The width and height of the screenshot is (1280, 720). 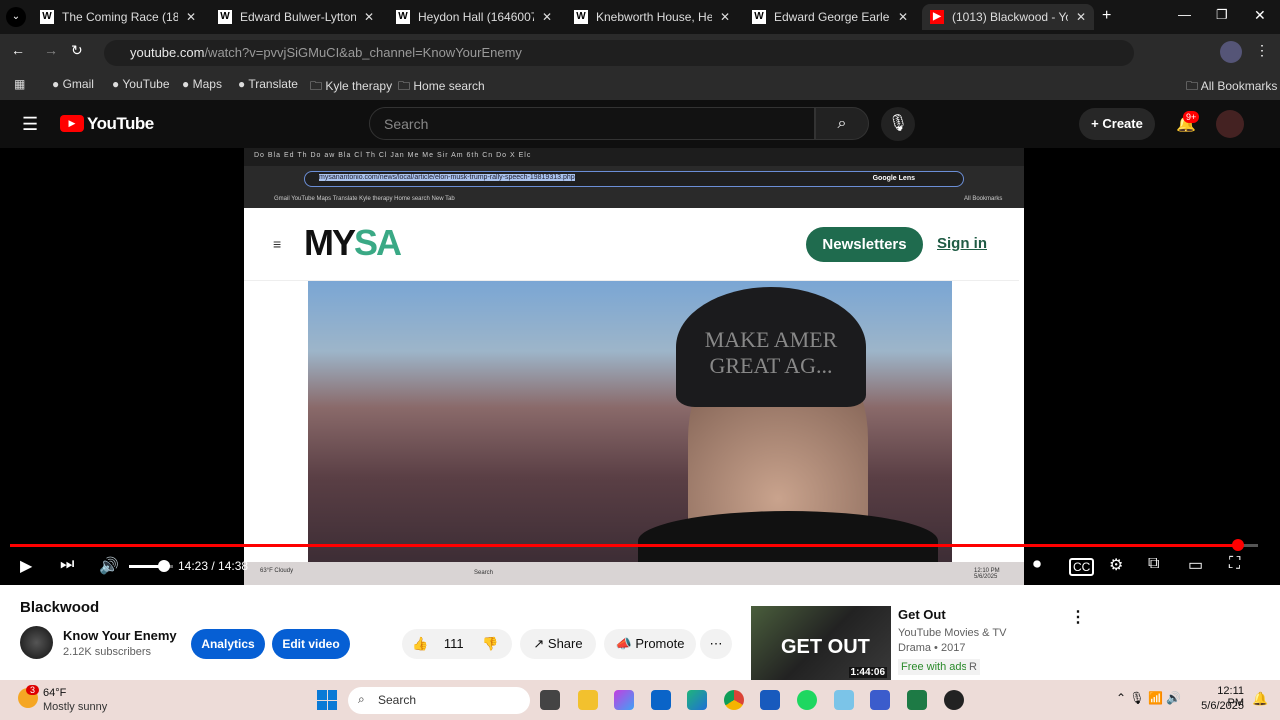 What do you see at coordinates (917, 700) in the screenshot?
I see `excel-icon` at bounding box center [917, 700].